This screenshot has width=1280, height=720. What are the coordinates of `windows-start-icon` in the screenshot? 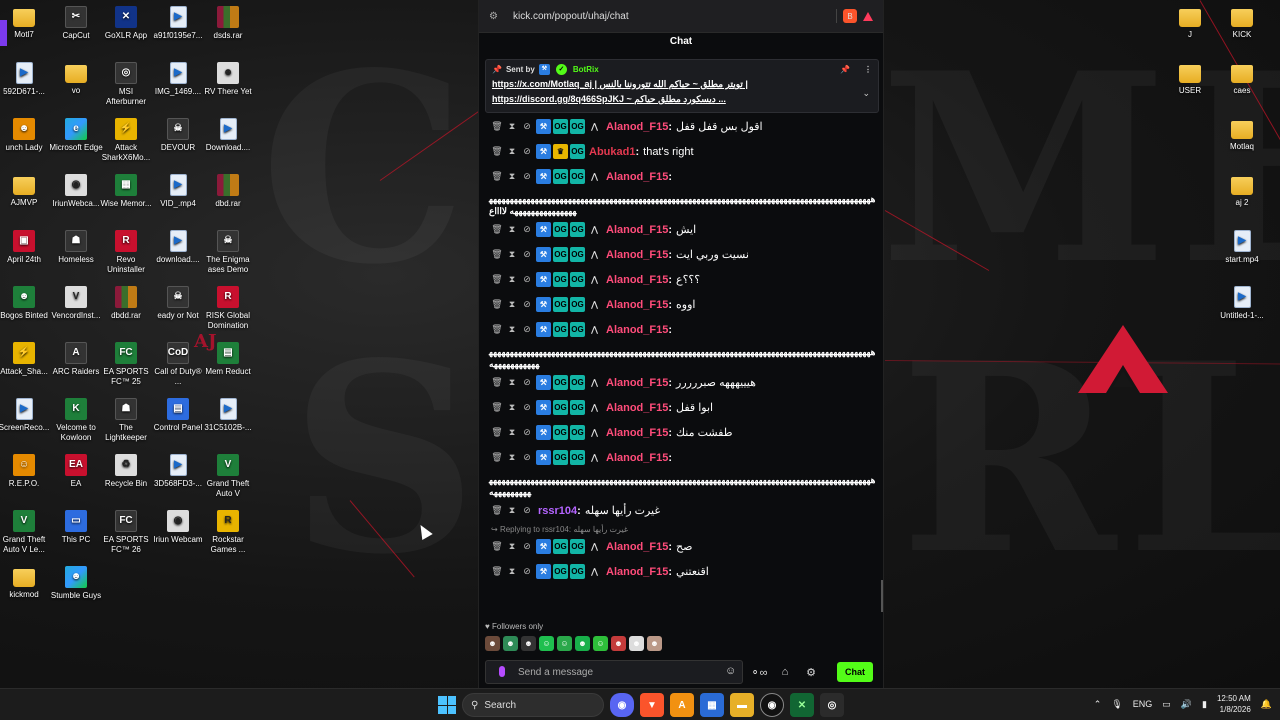 It's located at (447, 705).